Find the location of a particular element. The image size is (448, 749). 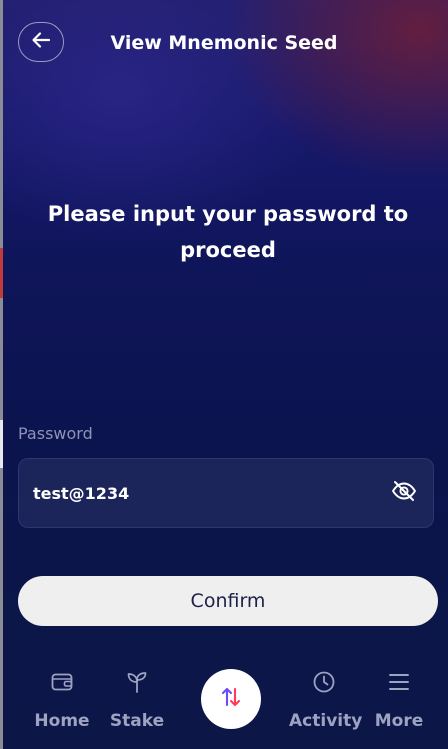

nav-item-stake-label: Stake is located at coordinates (137, 721).